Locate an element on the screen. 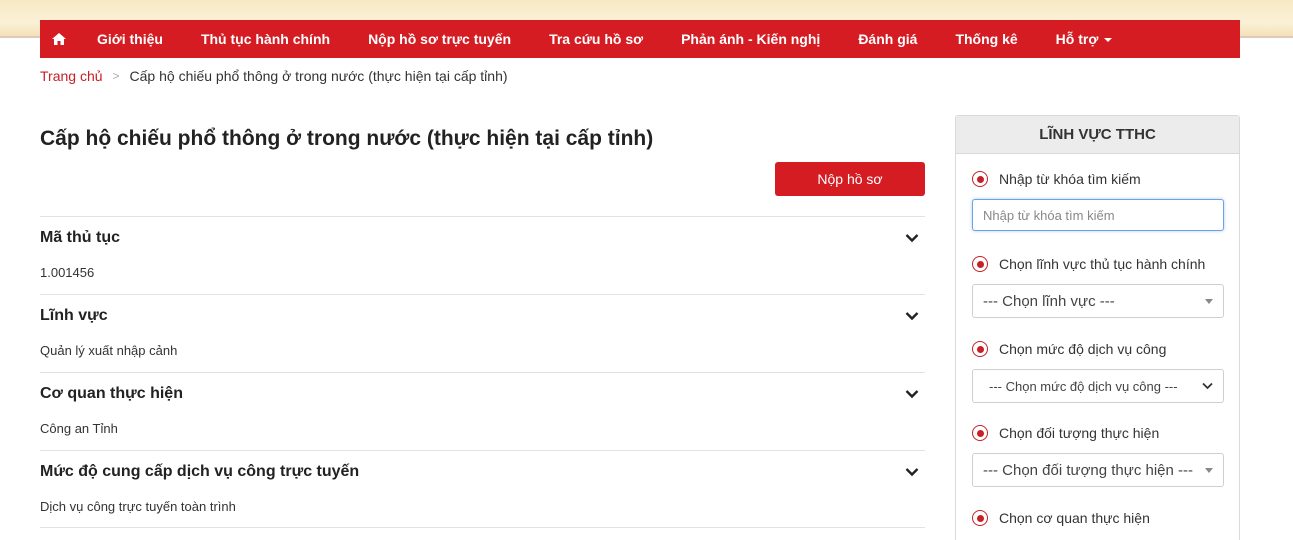 This screenshot has height=540, width=1293. nav-item-thong-ke: Thống kê is located at coordinates (986, 39).